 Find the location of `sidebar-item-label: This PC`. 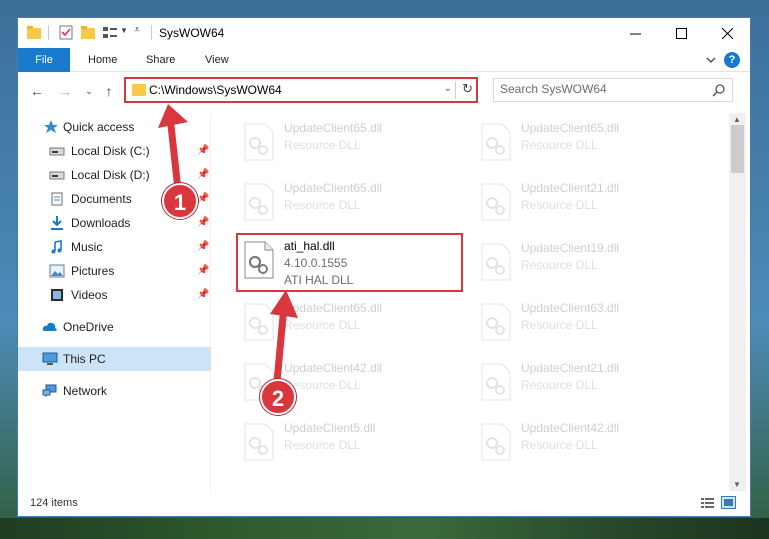

sidebar-item-label: This PC is located at coordinates (84, 359).